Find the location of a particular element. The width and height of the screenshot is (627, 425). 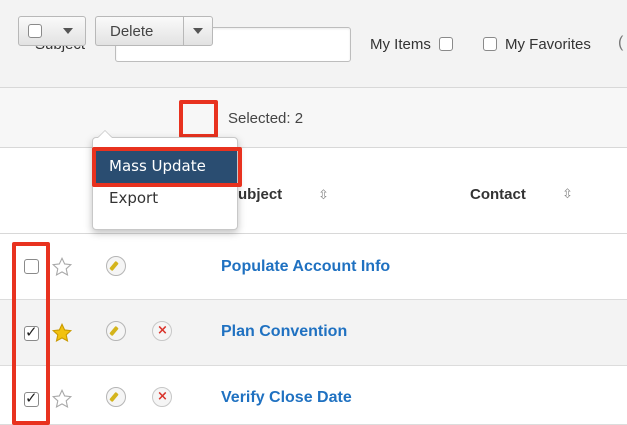

select-all-checkbox is located at coordinates (35, 31).